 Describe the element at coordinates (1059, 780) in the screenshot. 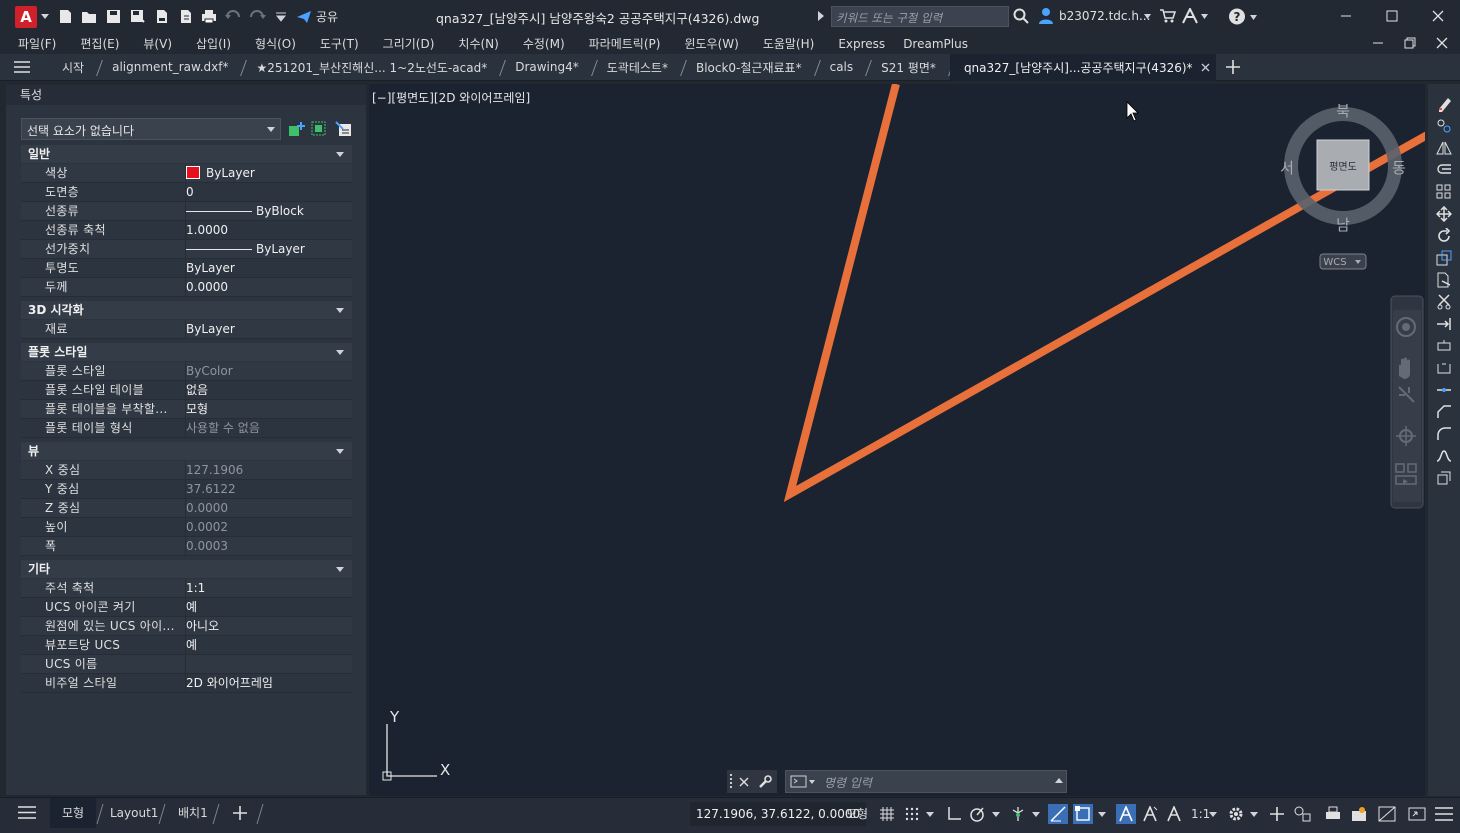

I see `cmd-history-caret-icon` at that location.